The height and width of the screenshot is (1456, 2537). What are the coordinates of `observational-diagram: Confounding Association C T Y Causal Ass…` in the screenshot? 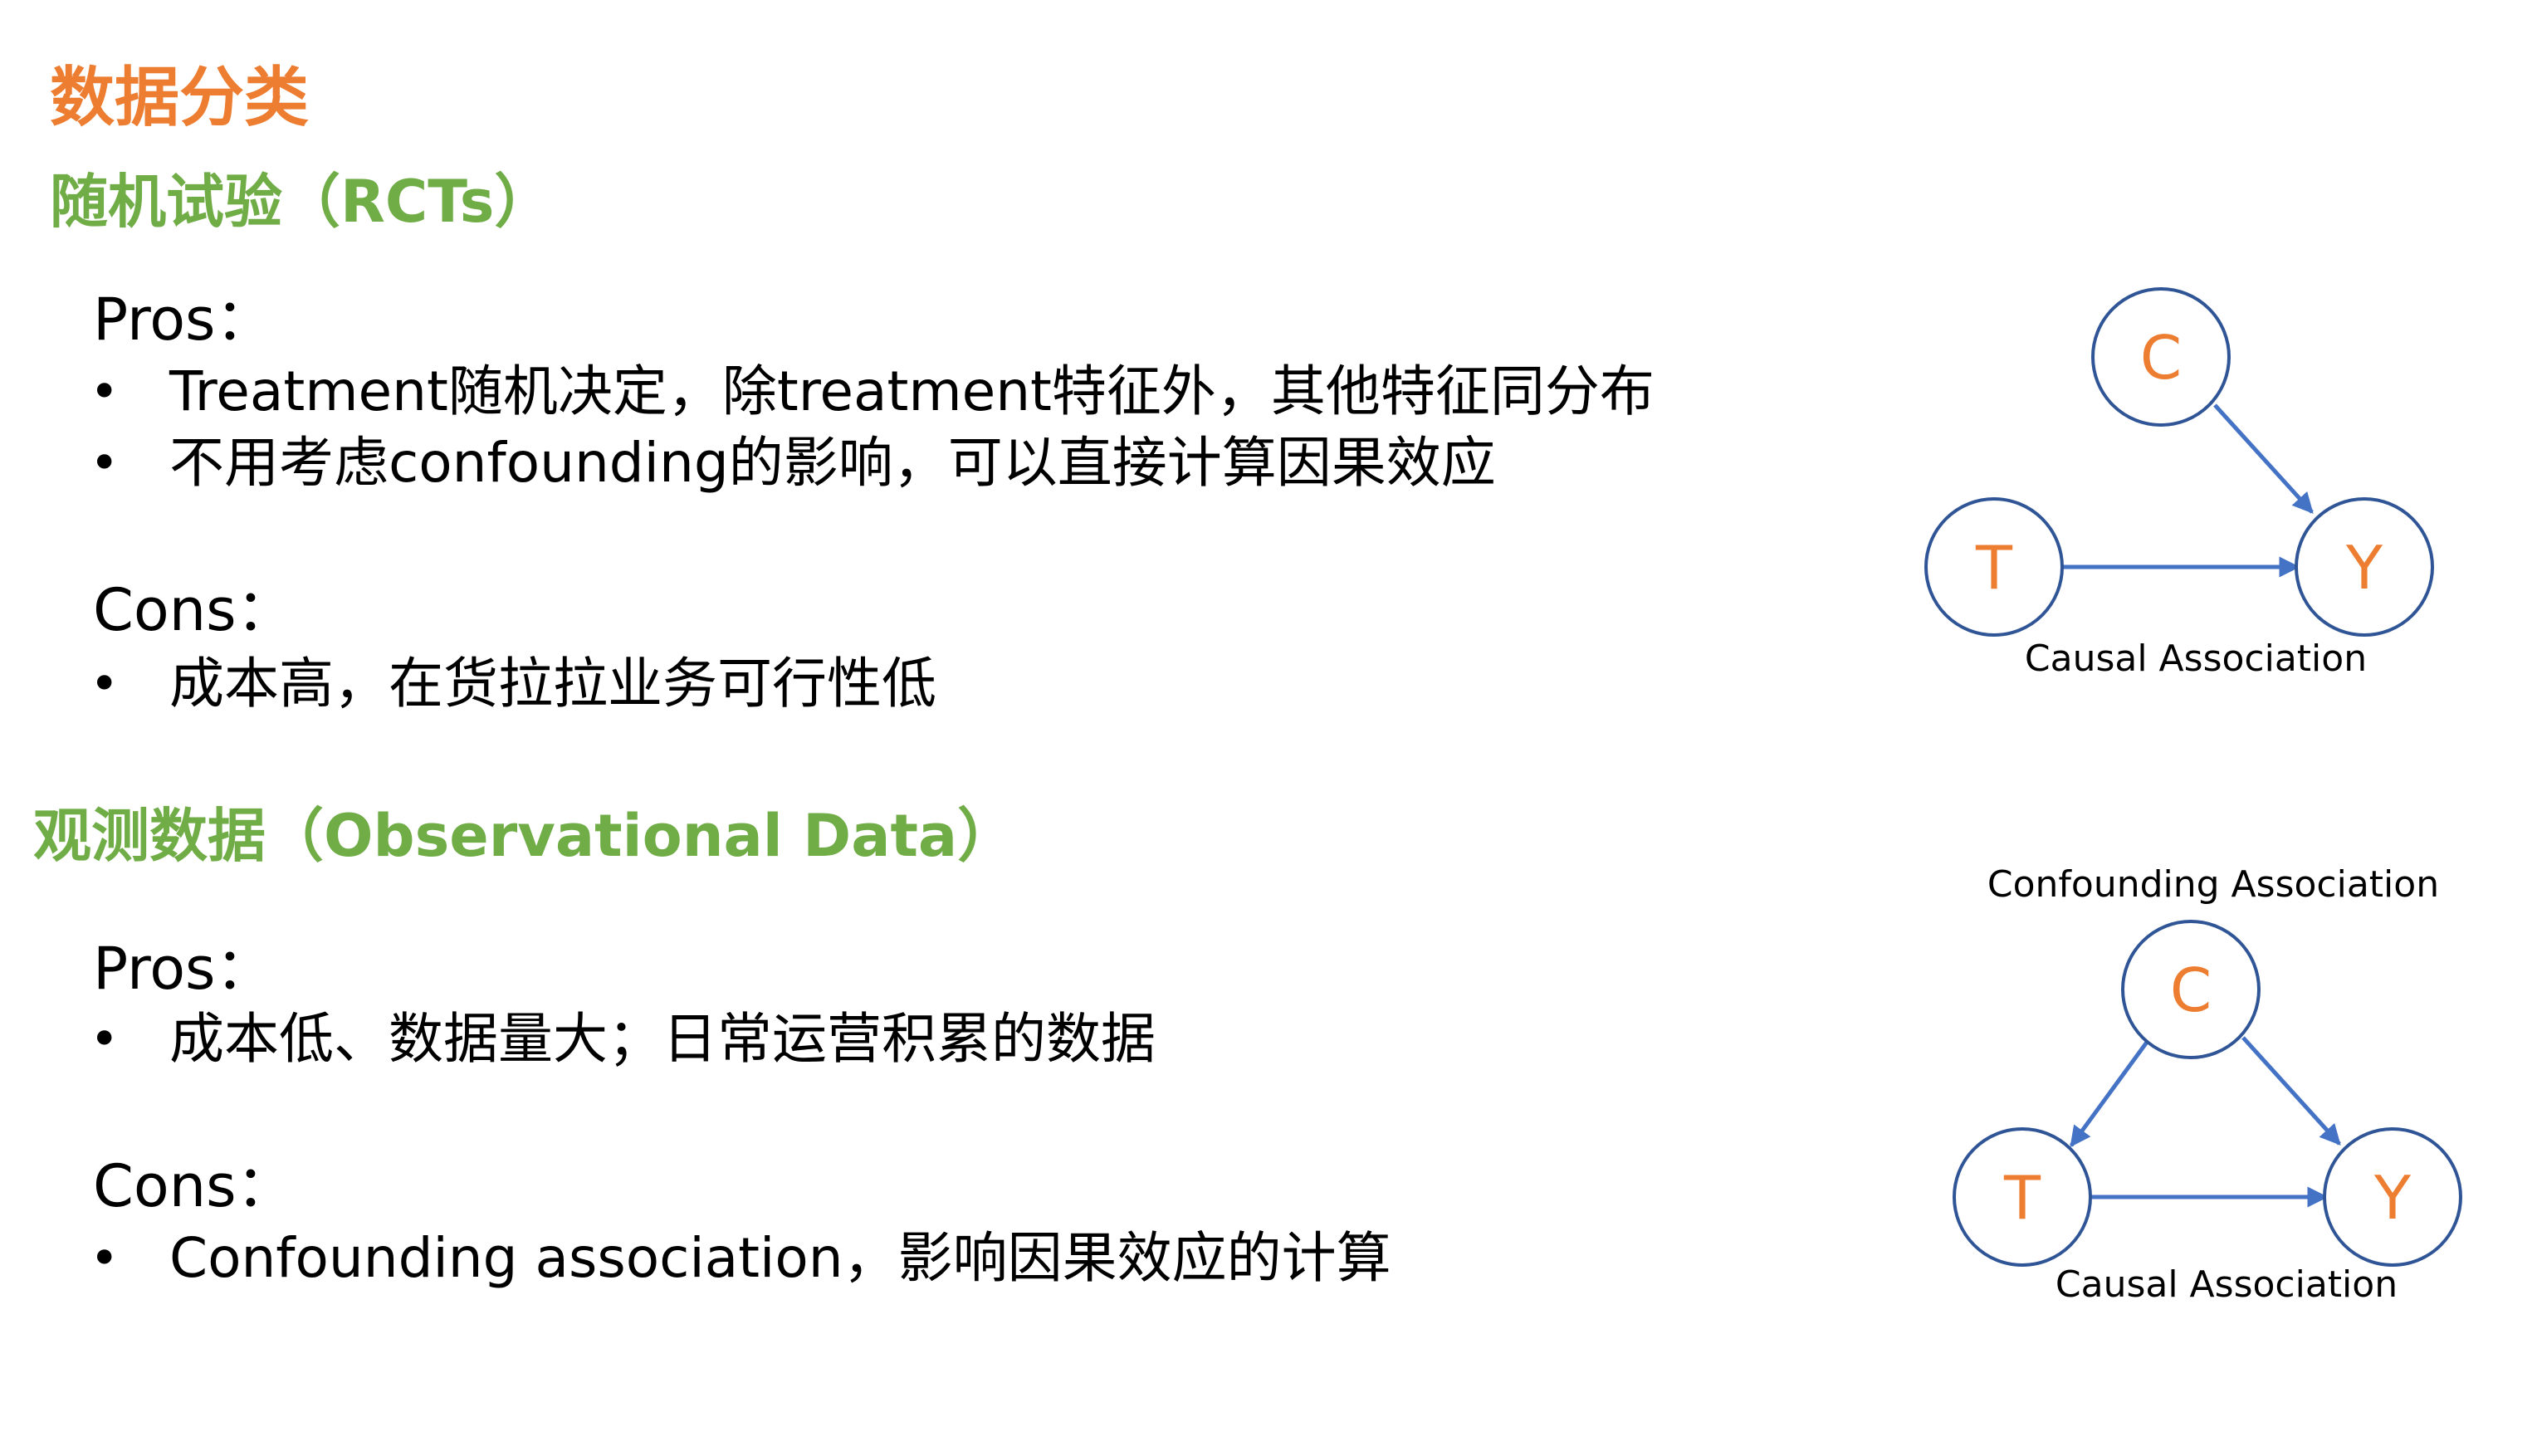 It's located at (2208, 1084).